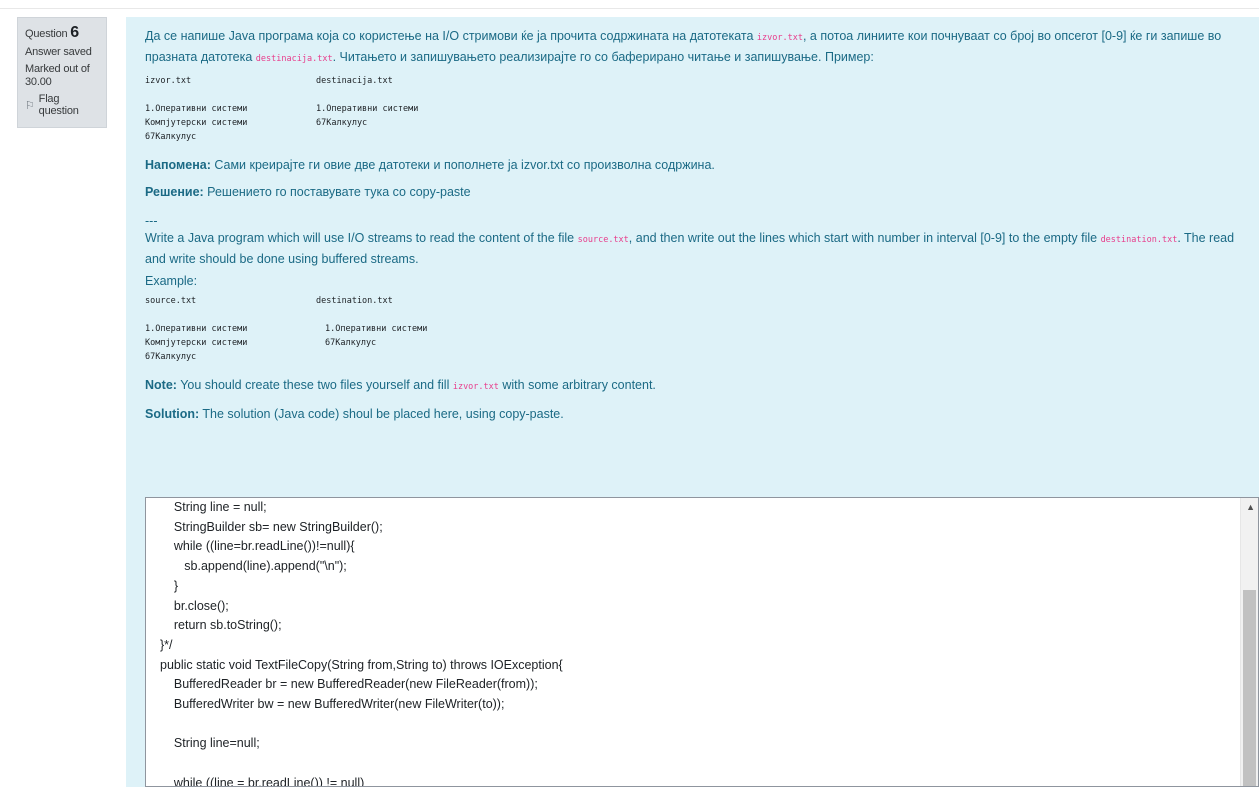 This screenshot has width=1259, height=787. I want to click on mk-example-header: izvor.txt destinacija.txt, so click(692, 81).